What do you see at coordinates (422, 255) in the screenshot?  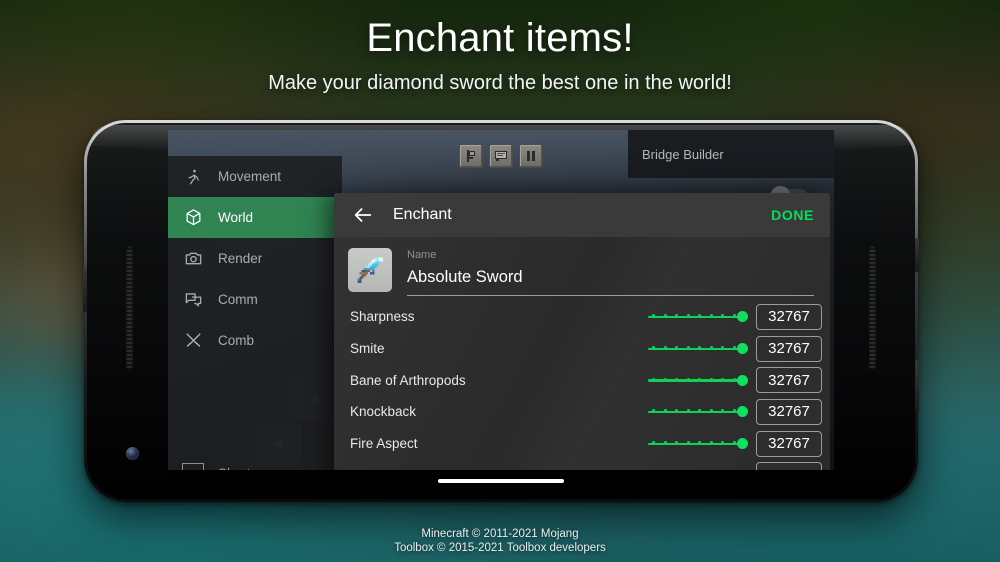 I see `item-name-label: Name` at bounding box center [422, 255].